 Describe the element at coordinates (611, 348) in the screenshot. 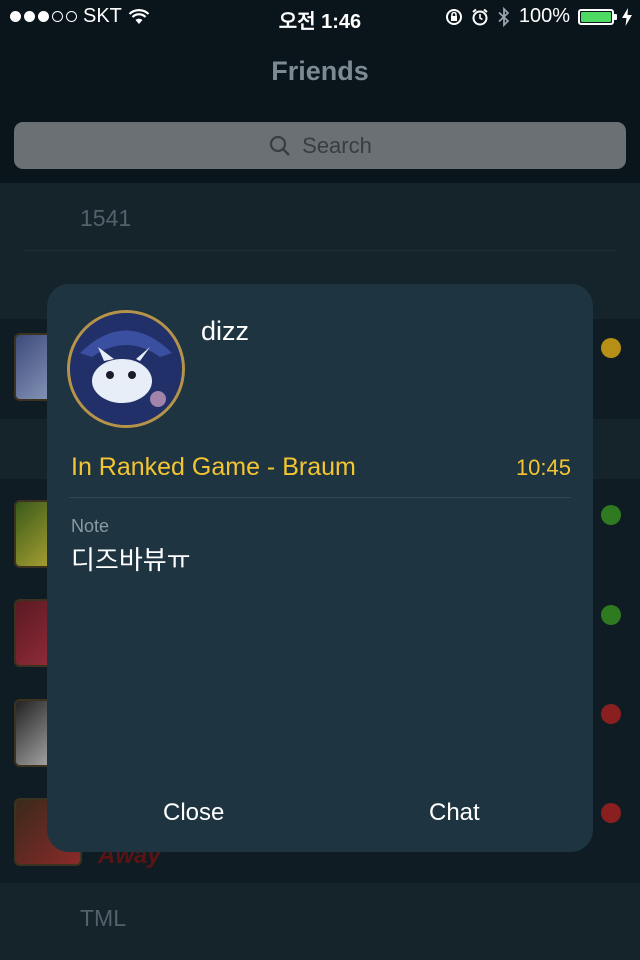

I see `status-dot-in-game` at that location.